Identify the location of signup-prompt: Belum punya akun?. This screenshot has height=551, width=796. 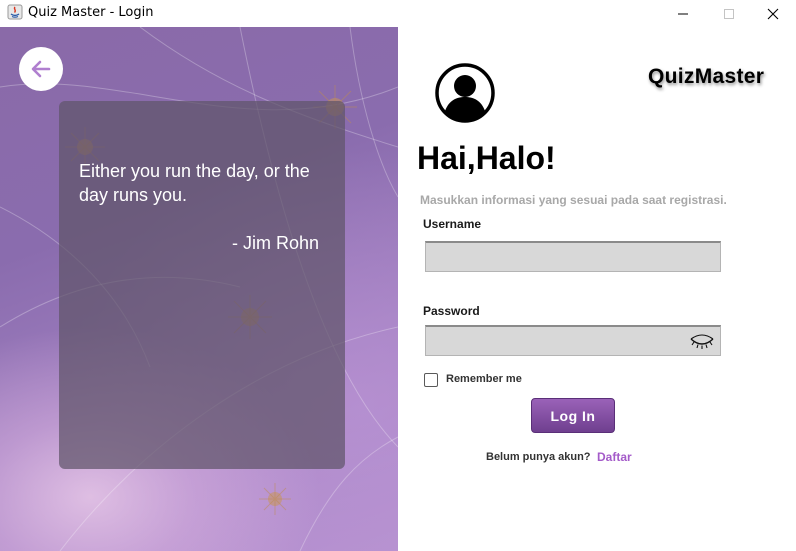
(538, 457).